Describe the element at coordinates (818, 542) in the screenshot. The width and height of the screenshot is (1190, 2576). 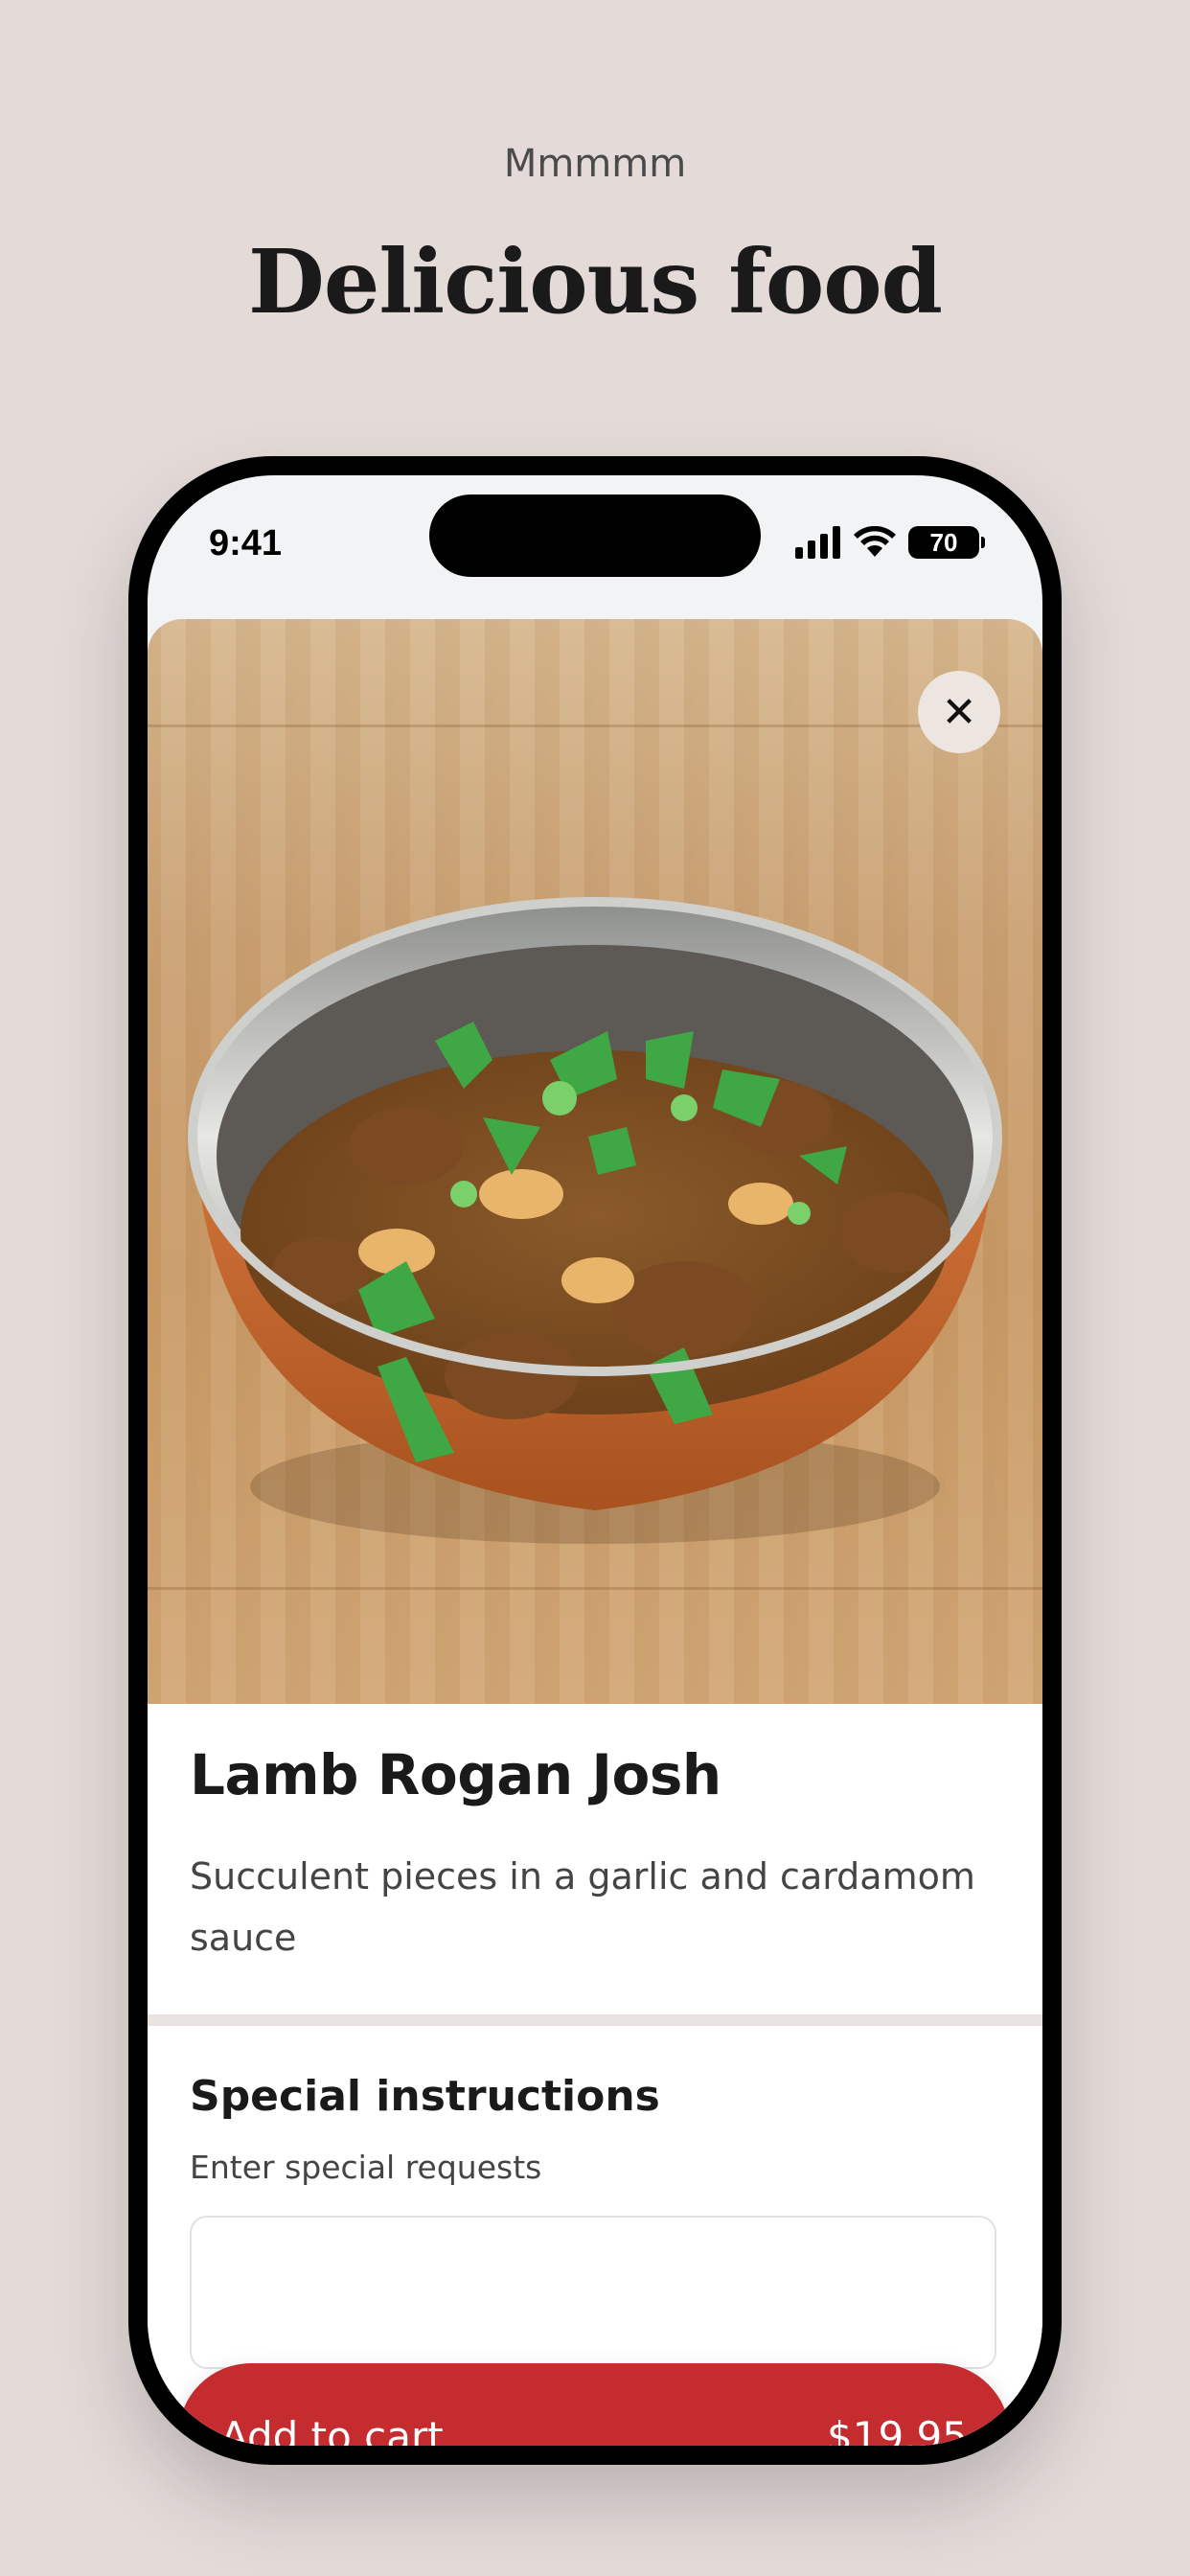
I see `signal-icon` at that location.